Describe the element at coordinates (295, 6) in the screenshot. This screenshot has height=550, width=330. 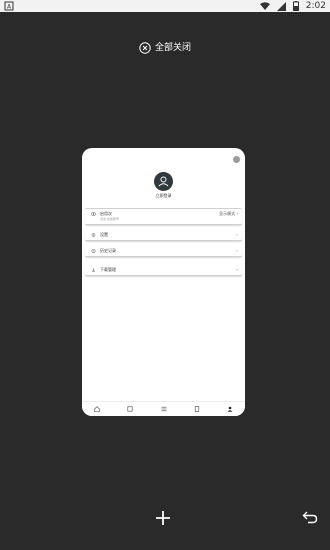
I see `battery-icon` at that location.